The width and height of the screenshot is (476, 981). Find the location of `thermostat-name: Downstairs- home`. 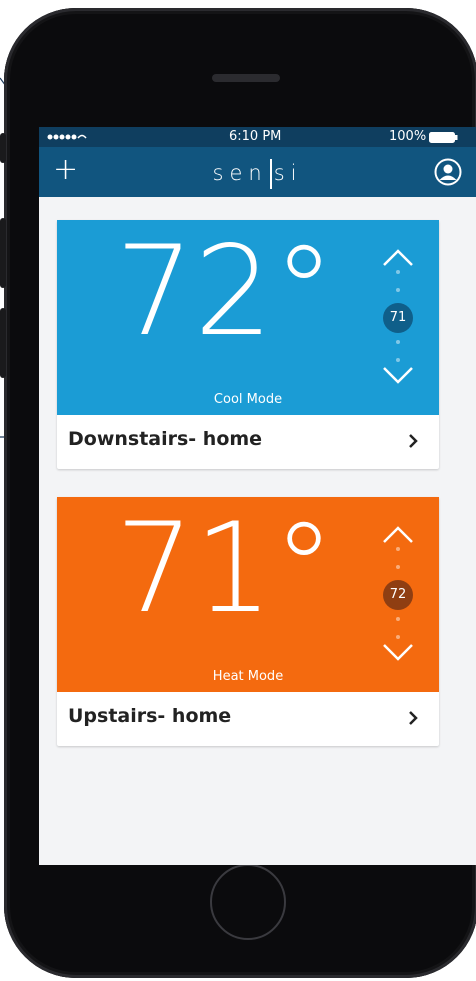

thermostat-name: Downstairs- home is located at coordinates (165, 439).